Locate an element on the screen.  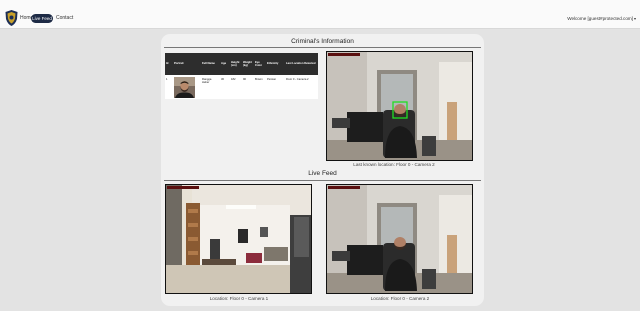
camera-2-caption: Location: Floor 0 - Camera 2 is located at coordinates (400, 298).